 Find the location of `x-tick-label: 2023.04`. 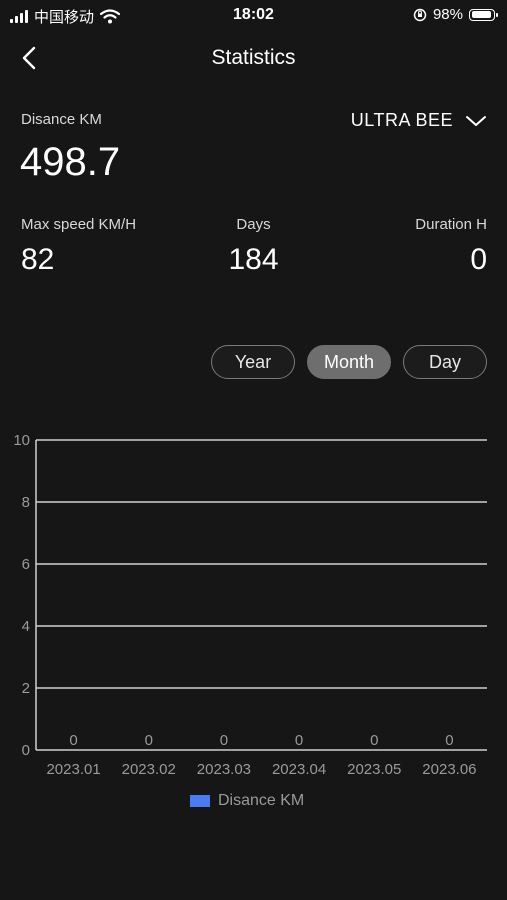

x-tick-label: 2023.04 is located at coordinates (299, 769).